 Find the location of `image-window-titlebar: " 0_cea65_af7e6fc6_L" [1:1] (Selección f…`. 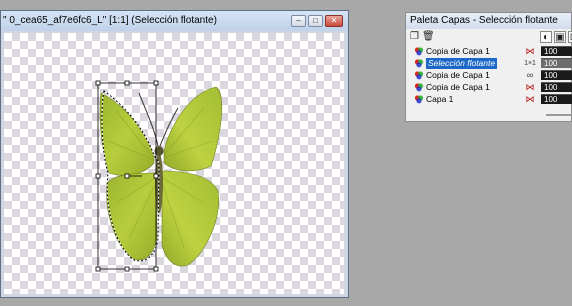

image-window-titlebar: " 0_cea65_af7e6fc6_L" [1:1] (Selección f… is located at coordinates (174, 21).